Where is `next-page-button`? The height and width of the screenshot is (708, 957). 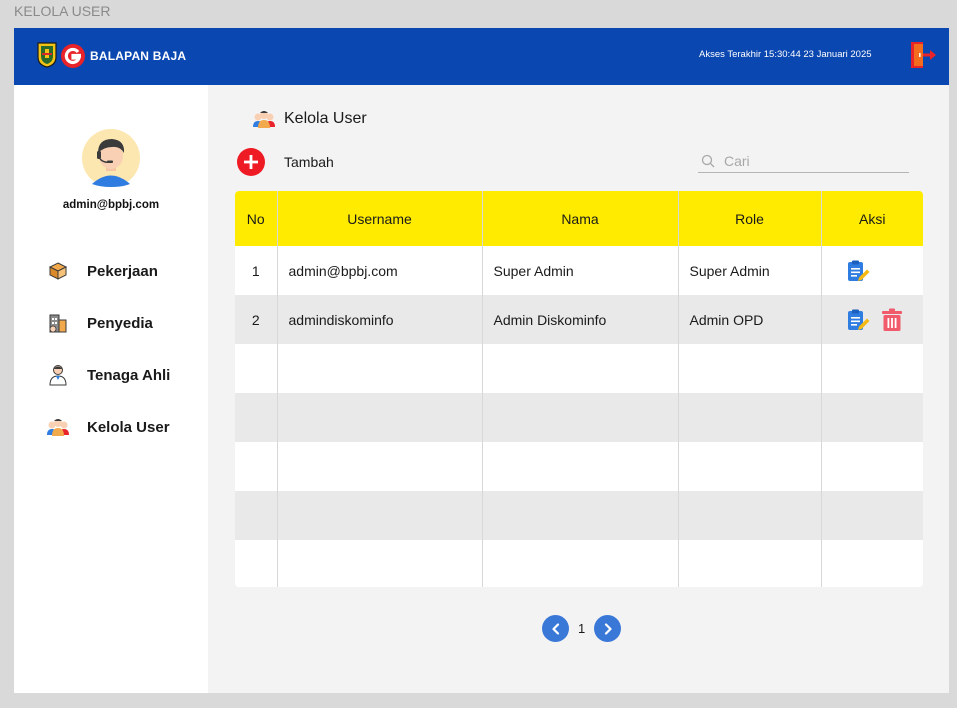 next-page-button is located at coordinates (608, 628).